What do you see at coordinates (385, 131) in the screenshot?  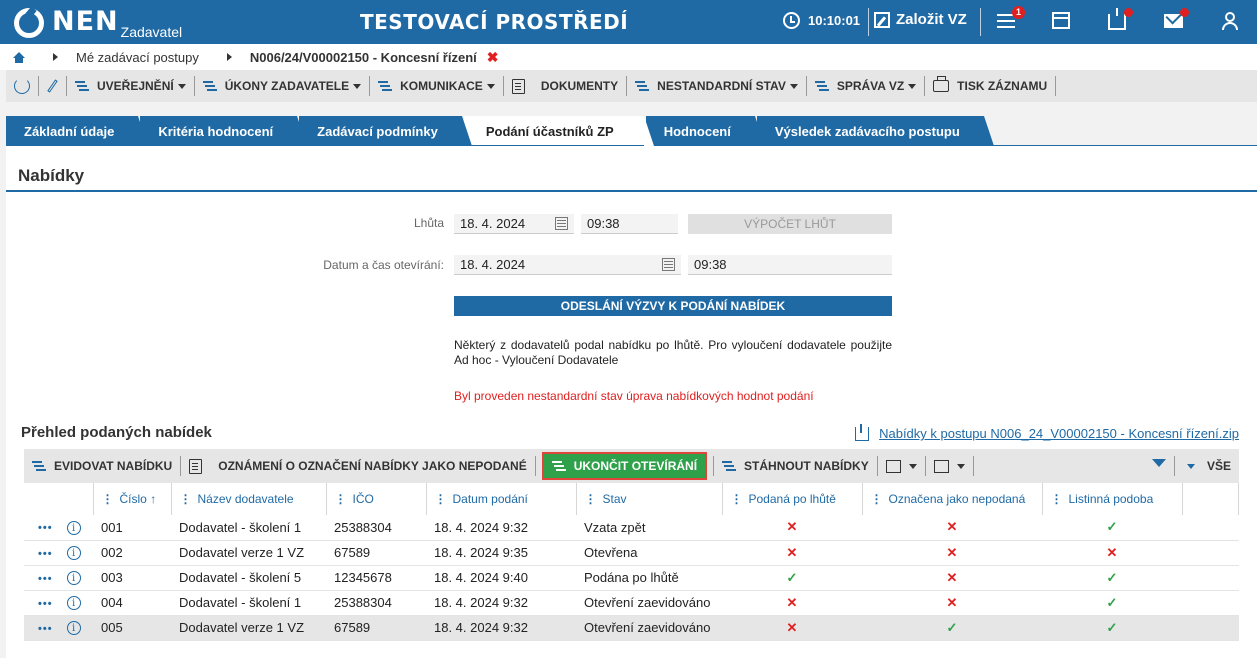 I see `tab-tender-conditions: Zadávací podmínky` at bounding box center [385, 131].